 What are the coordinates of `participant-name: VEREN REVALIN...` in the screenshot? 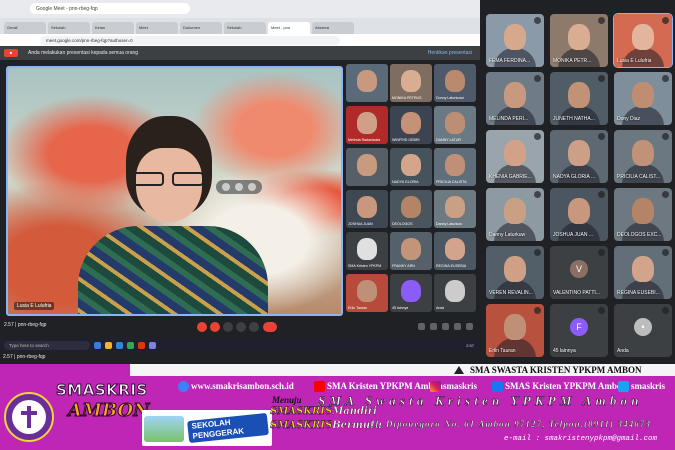 It's located at (511, 293).